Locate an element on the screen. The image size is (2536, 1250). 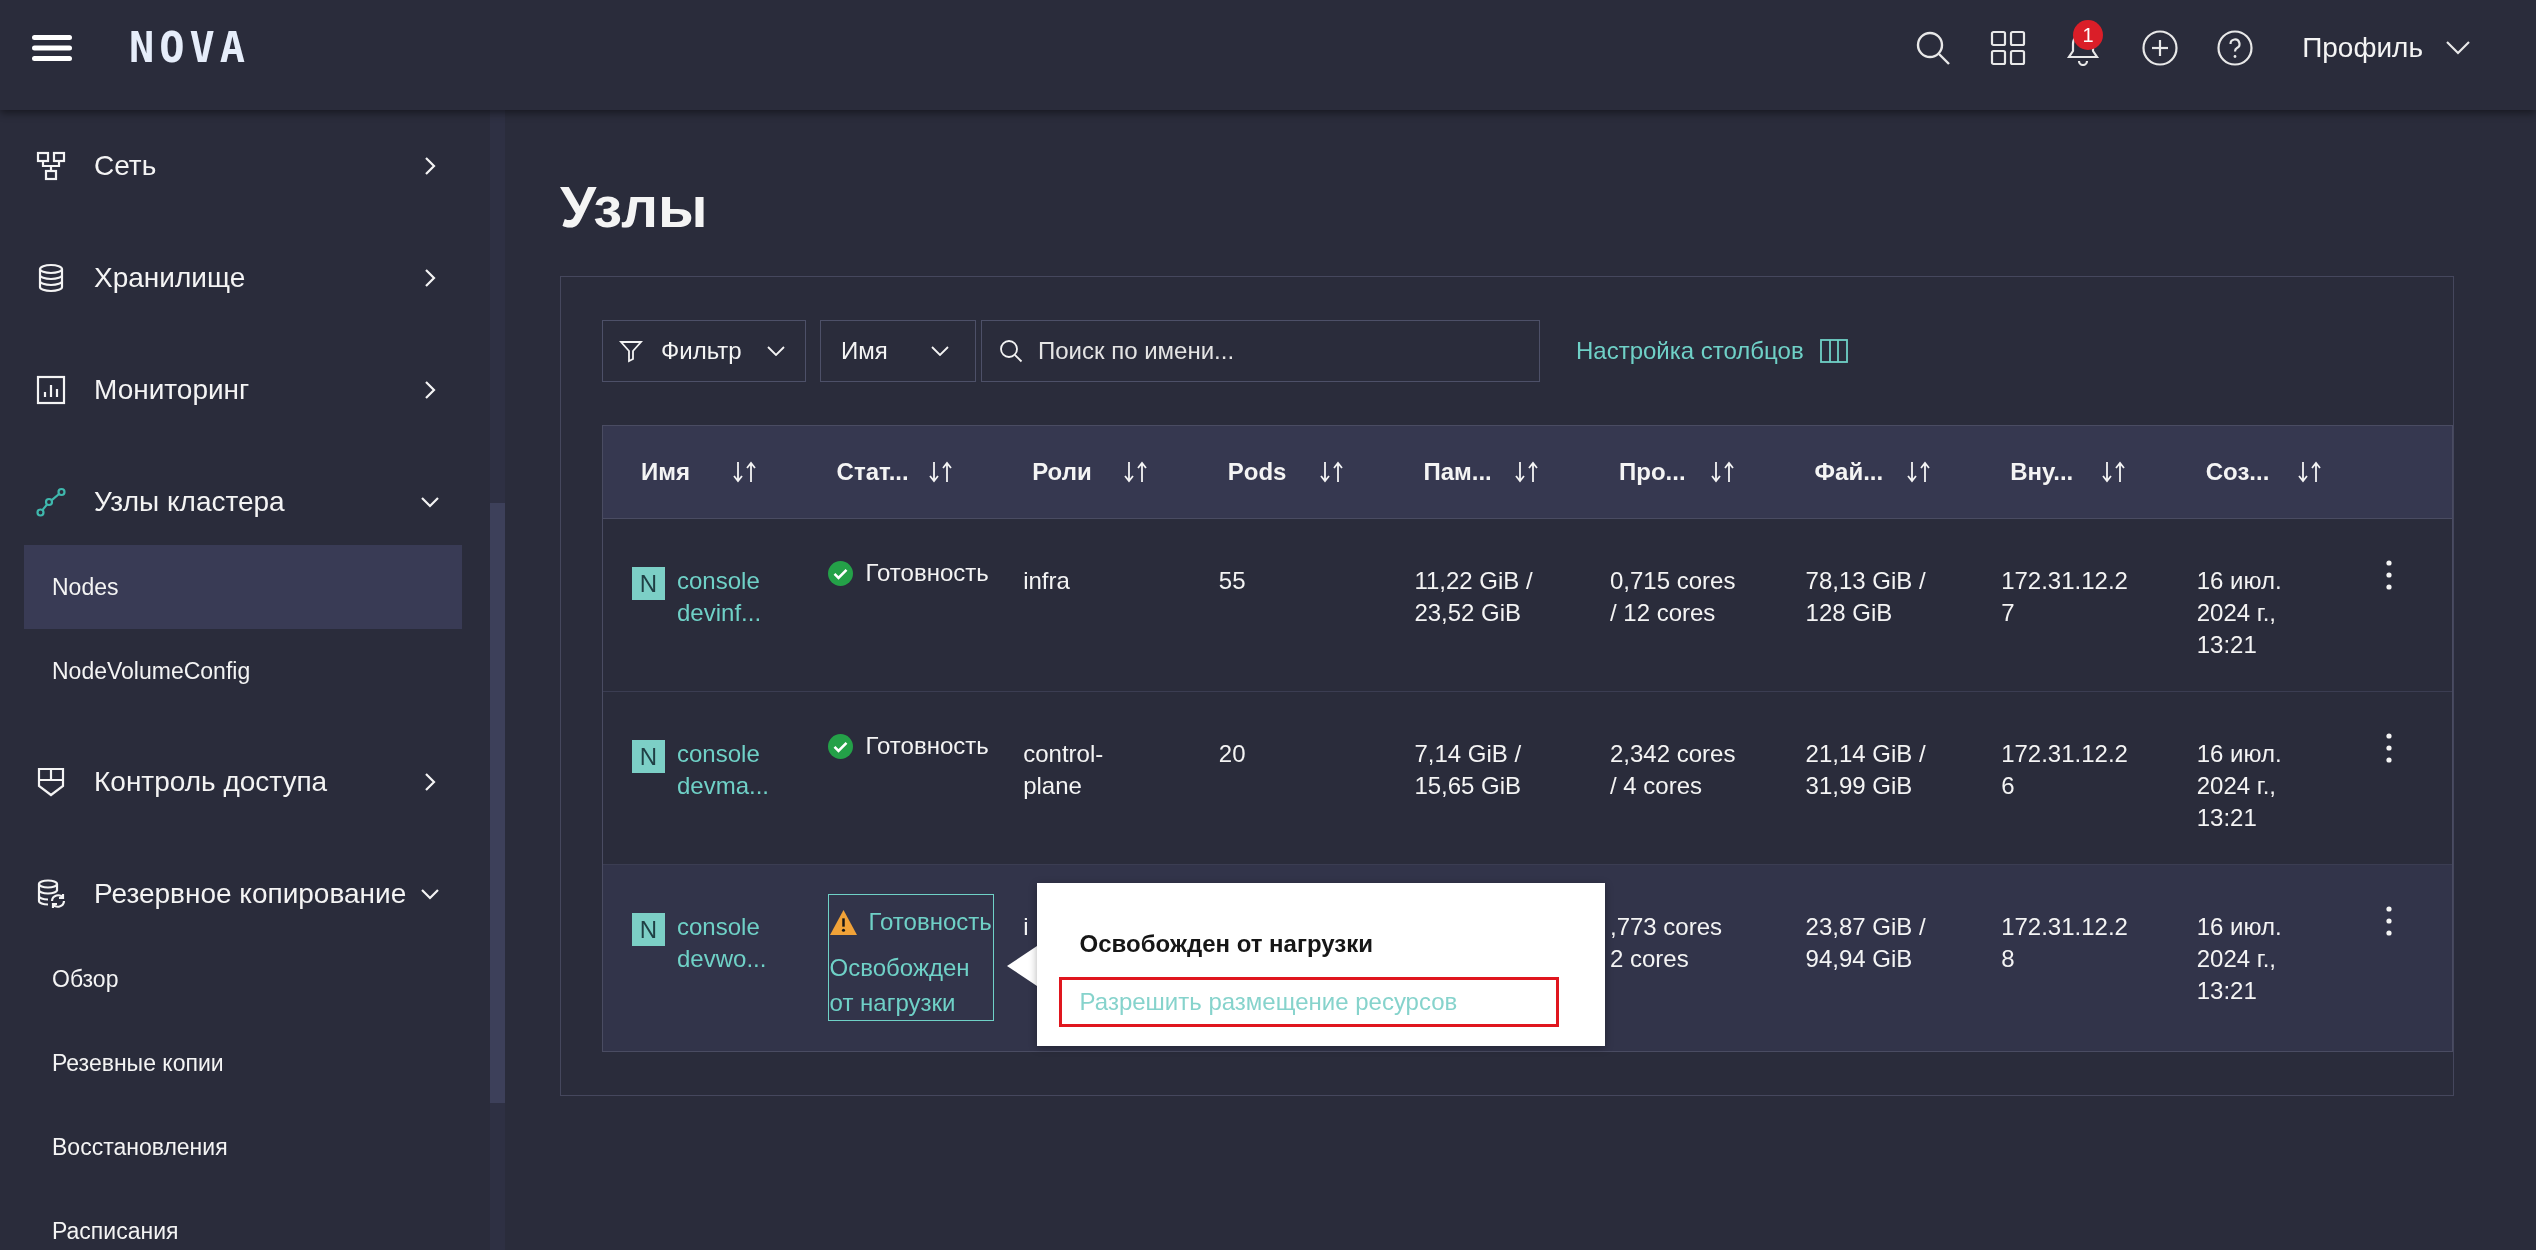
page-title: Узлы is located at coordinates (634, 207).